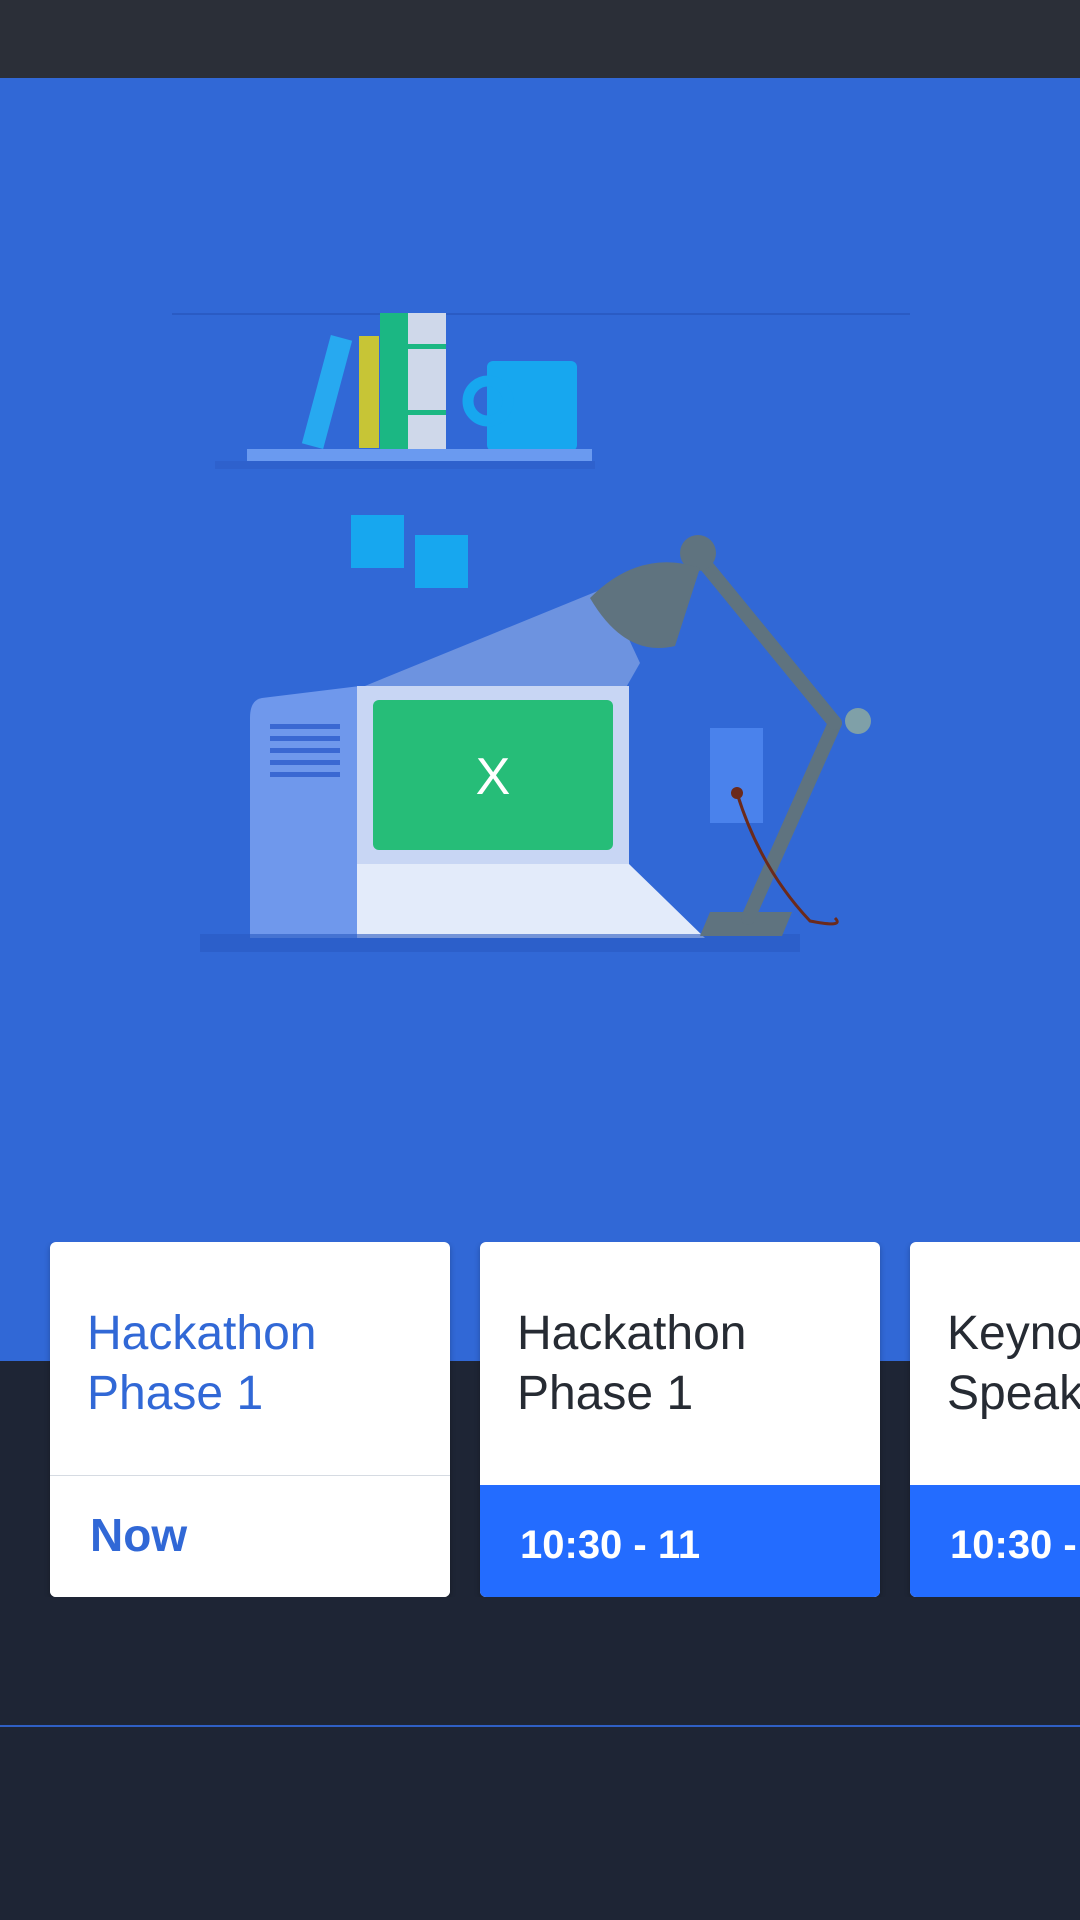 The width and height of the screenshot is (1080, 1920). What do you see at coordinates (531, 901) in the screenshot?
I see `keyboard-base` at bounding box center [531, 901].